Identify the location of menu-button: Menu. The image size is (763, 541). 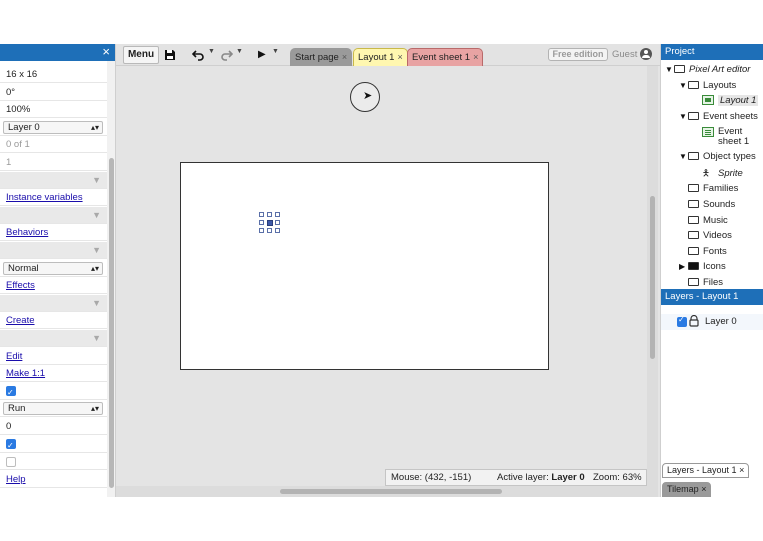
(141, 55).